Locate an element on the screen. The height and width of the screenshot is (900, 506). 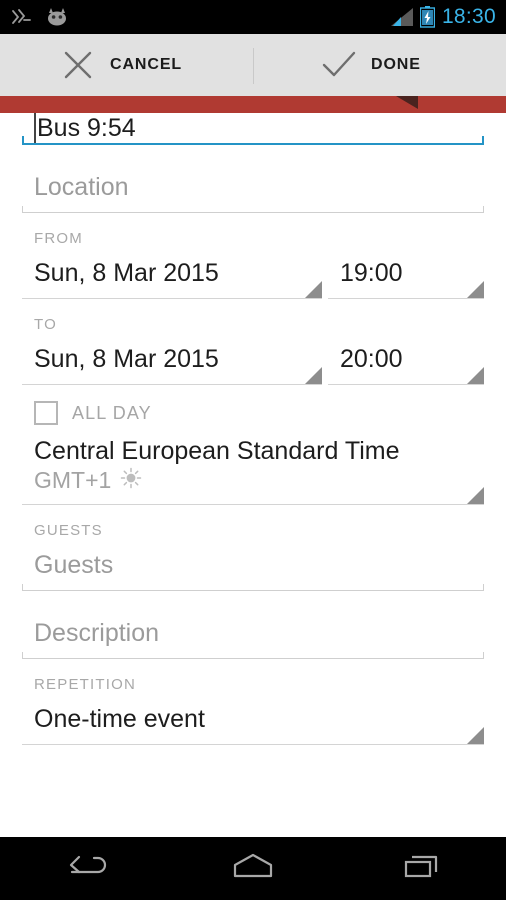
from-date-value: Sun, 8 Mar 2015 is located at coordinates (126, 273).